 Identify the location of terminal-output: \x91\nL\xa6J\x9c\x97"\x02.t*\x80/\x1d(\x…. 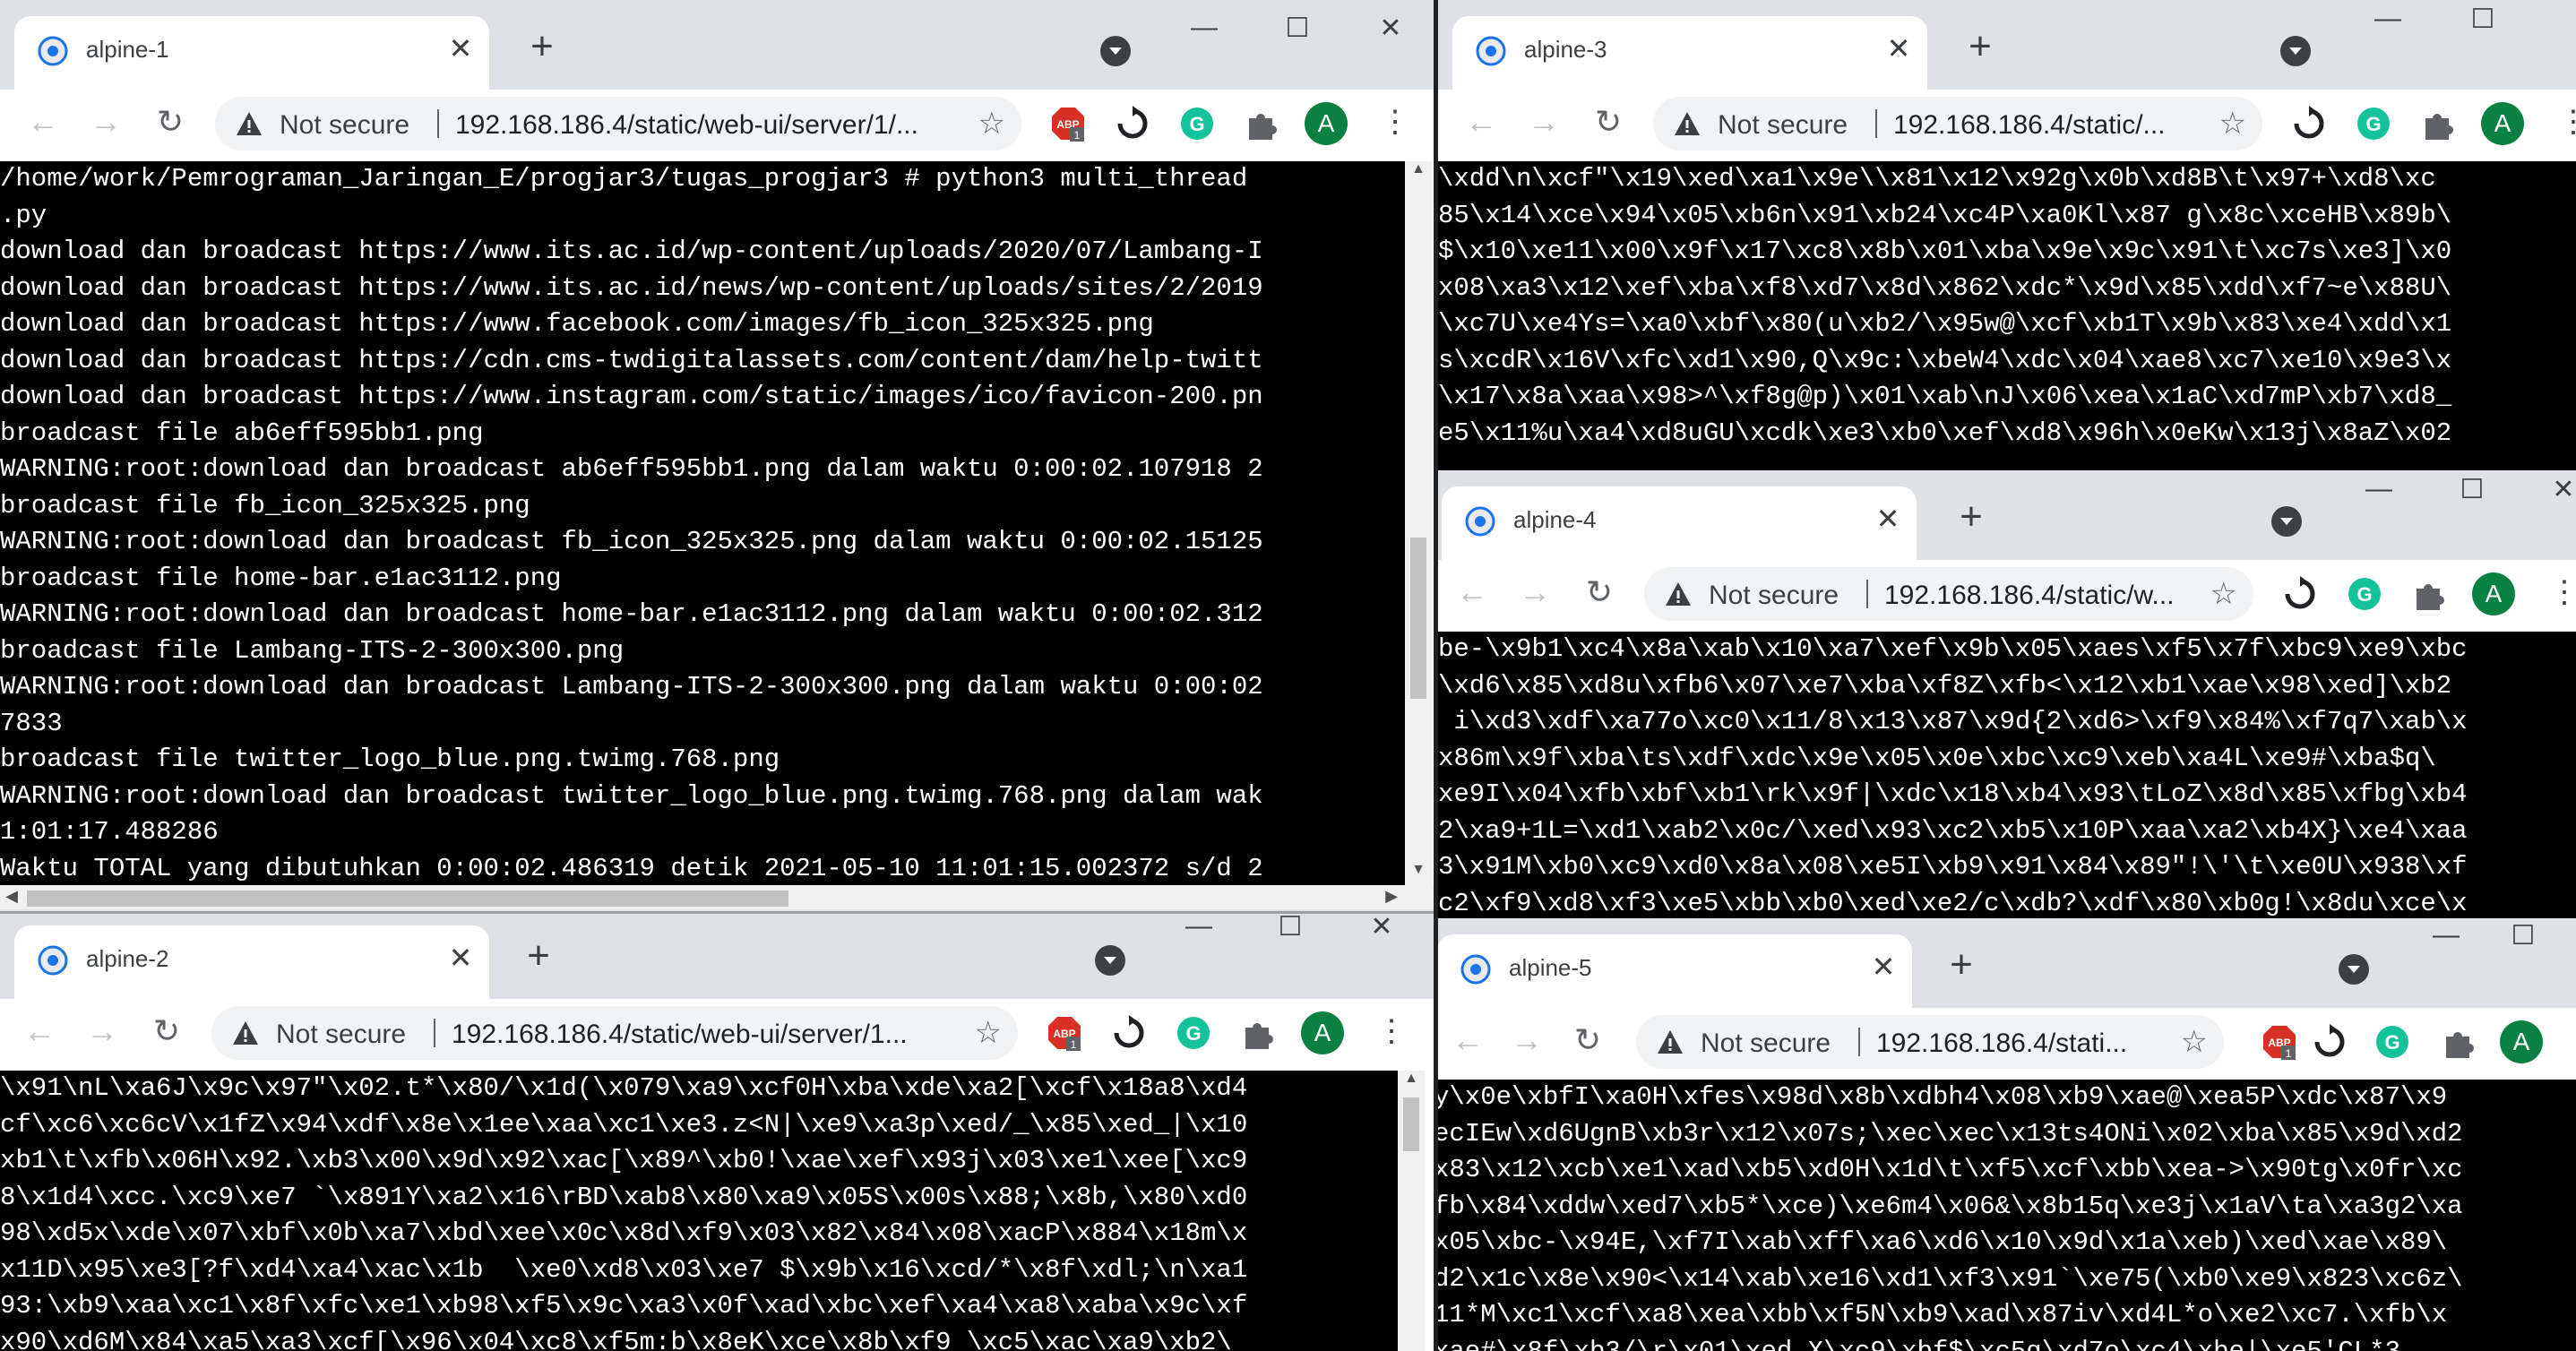
(699, 1211).